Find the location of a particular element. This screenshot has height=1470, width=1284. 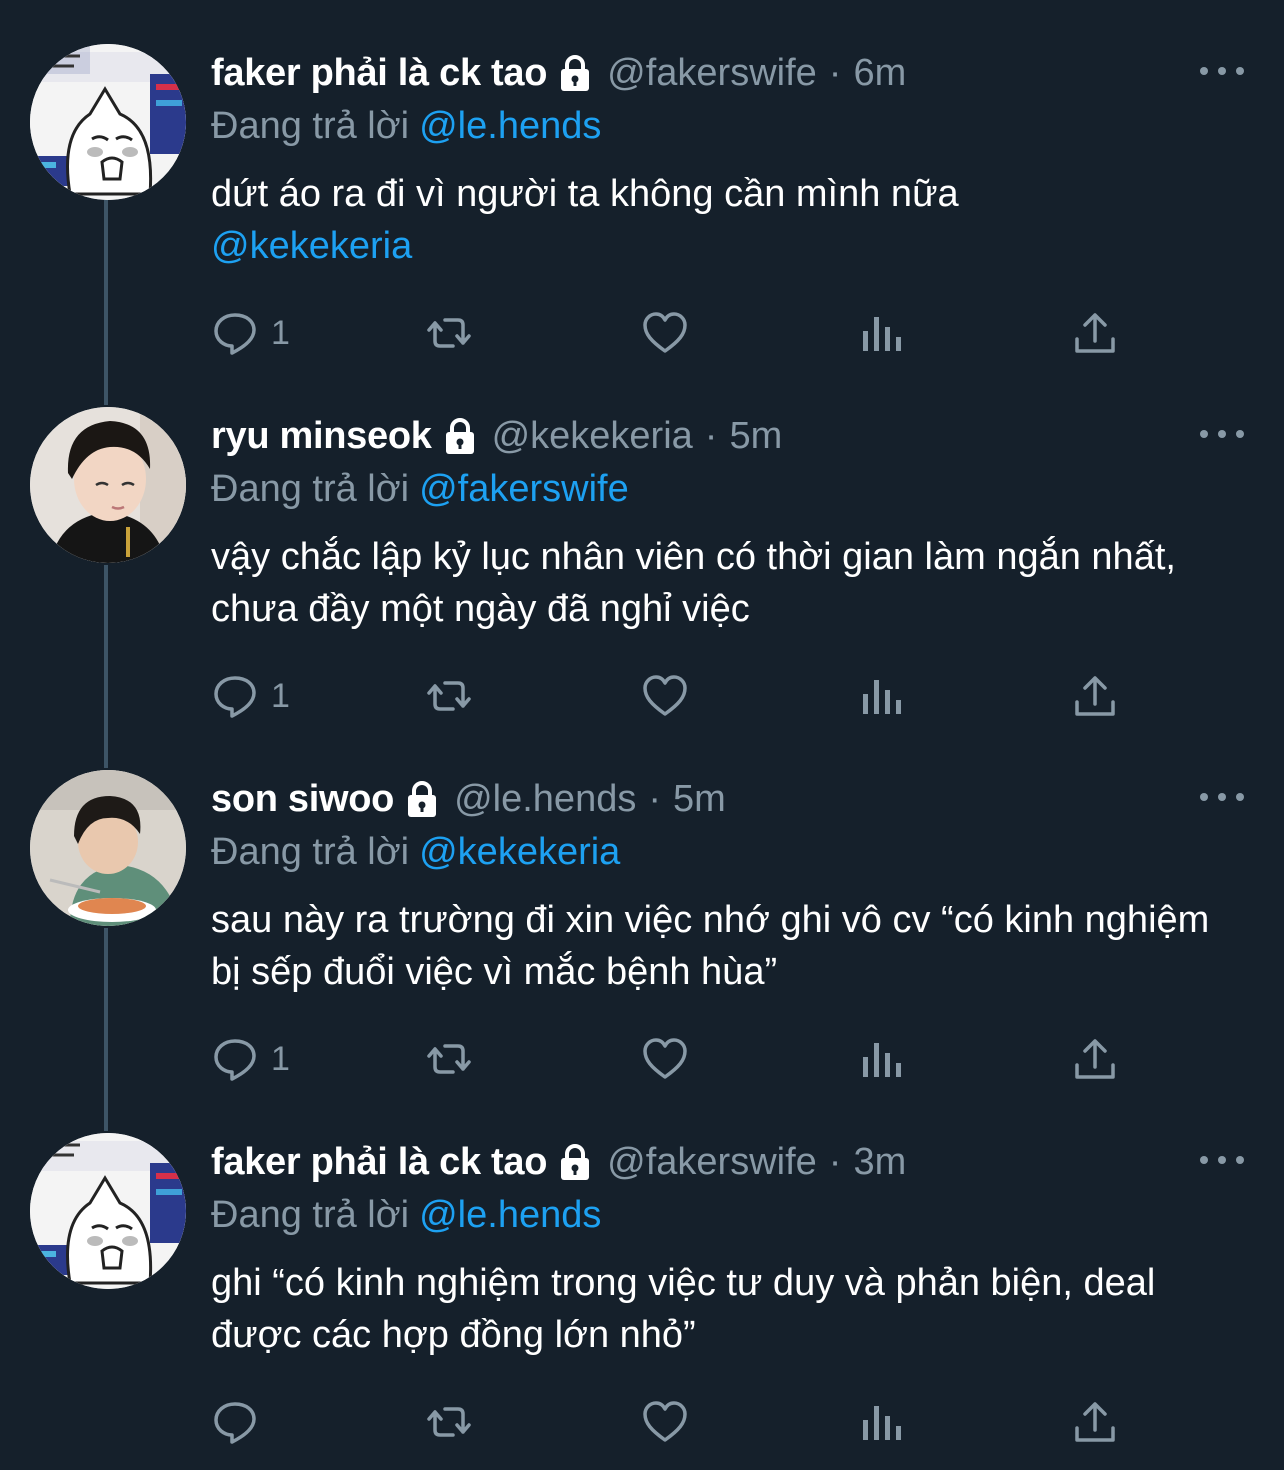

reply-button is located at coordinates (241, 1422).